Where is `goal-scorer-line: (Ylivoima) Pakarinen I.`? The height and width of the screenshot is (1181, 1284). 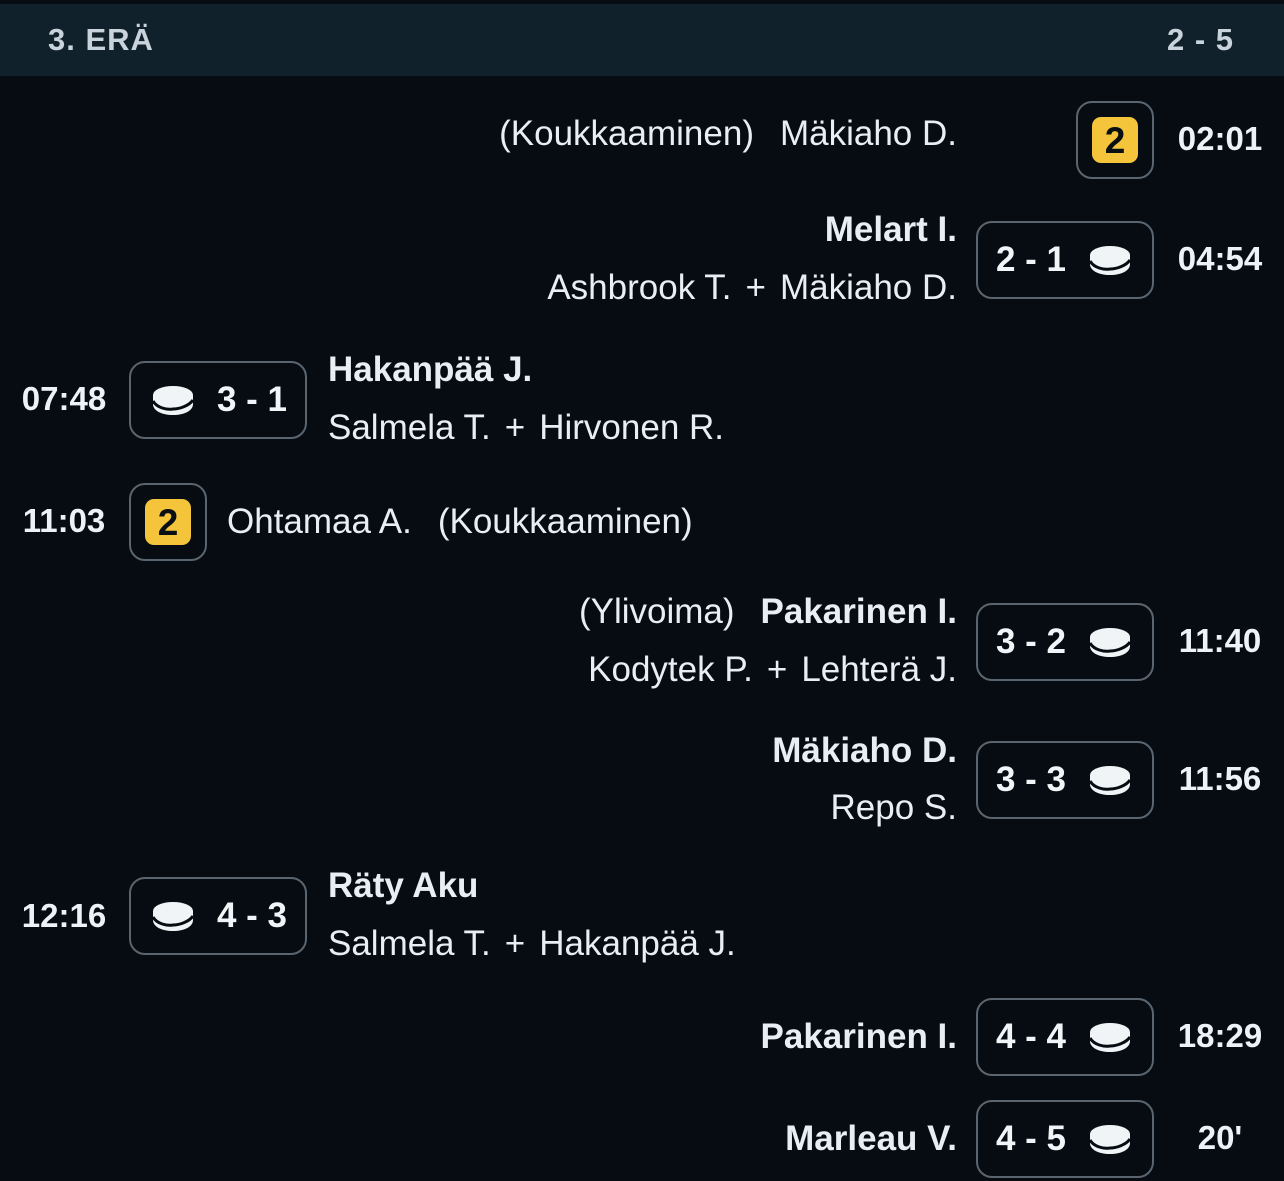
goal-scorer-line: (Ylivoima) Pakarinen I. is located at coordinates (768, 612).